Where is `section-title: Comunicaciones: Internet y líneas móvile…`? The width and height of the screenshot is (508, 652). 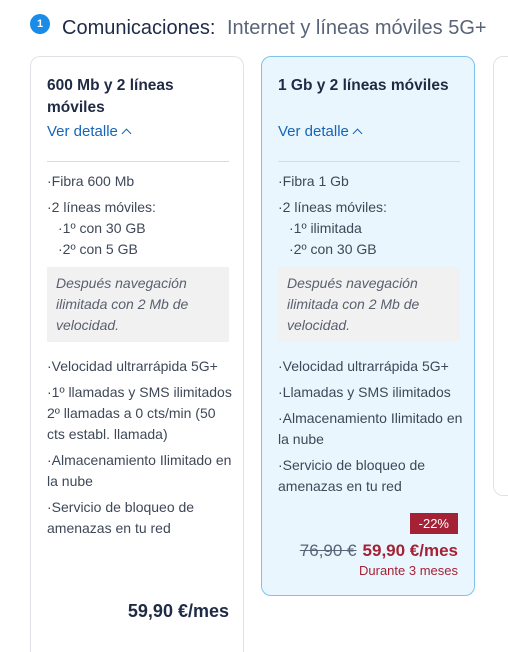
section-title: Comunicaciones: Internet y líneas móvile… is located at coordinates (274, 28).